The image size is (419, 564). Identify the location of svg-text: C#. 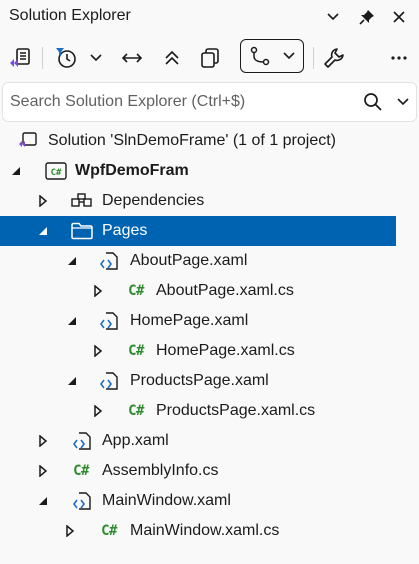
(56, 173).